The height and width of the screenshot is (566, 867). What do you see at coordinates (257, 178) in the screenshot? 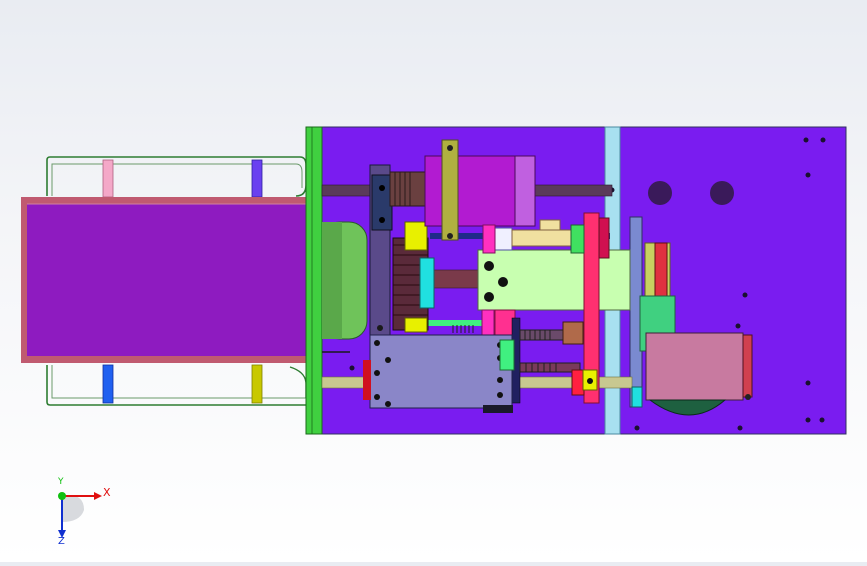
I see `rod-violet` at bounding box center [257, 178].